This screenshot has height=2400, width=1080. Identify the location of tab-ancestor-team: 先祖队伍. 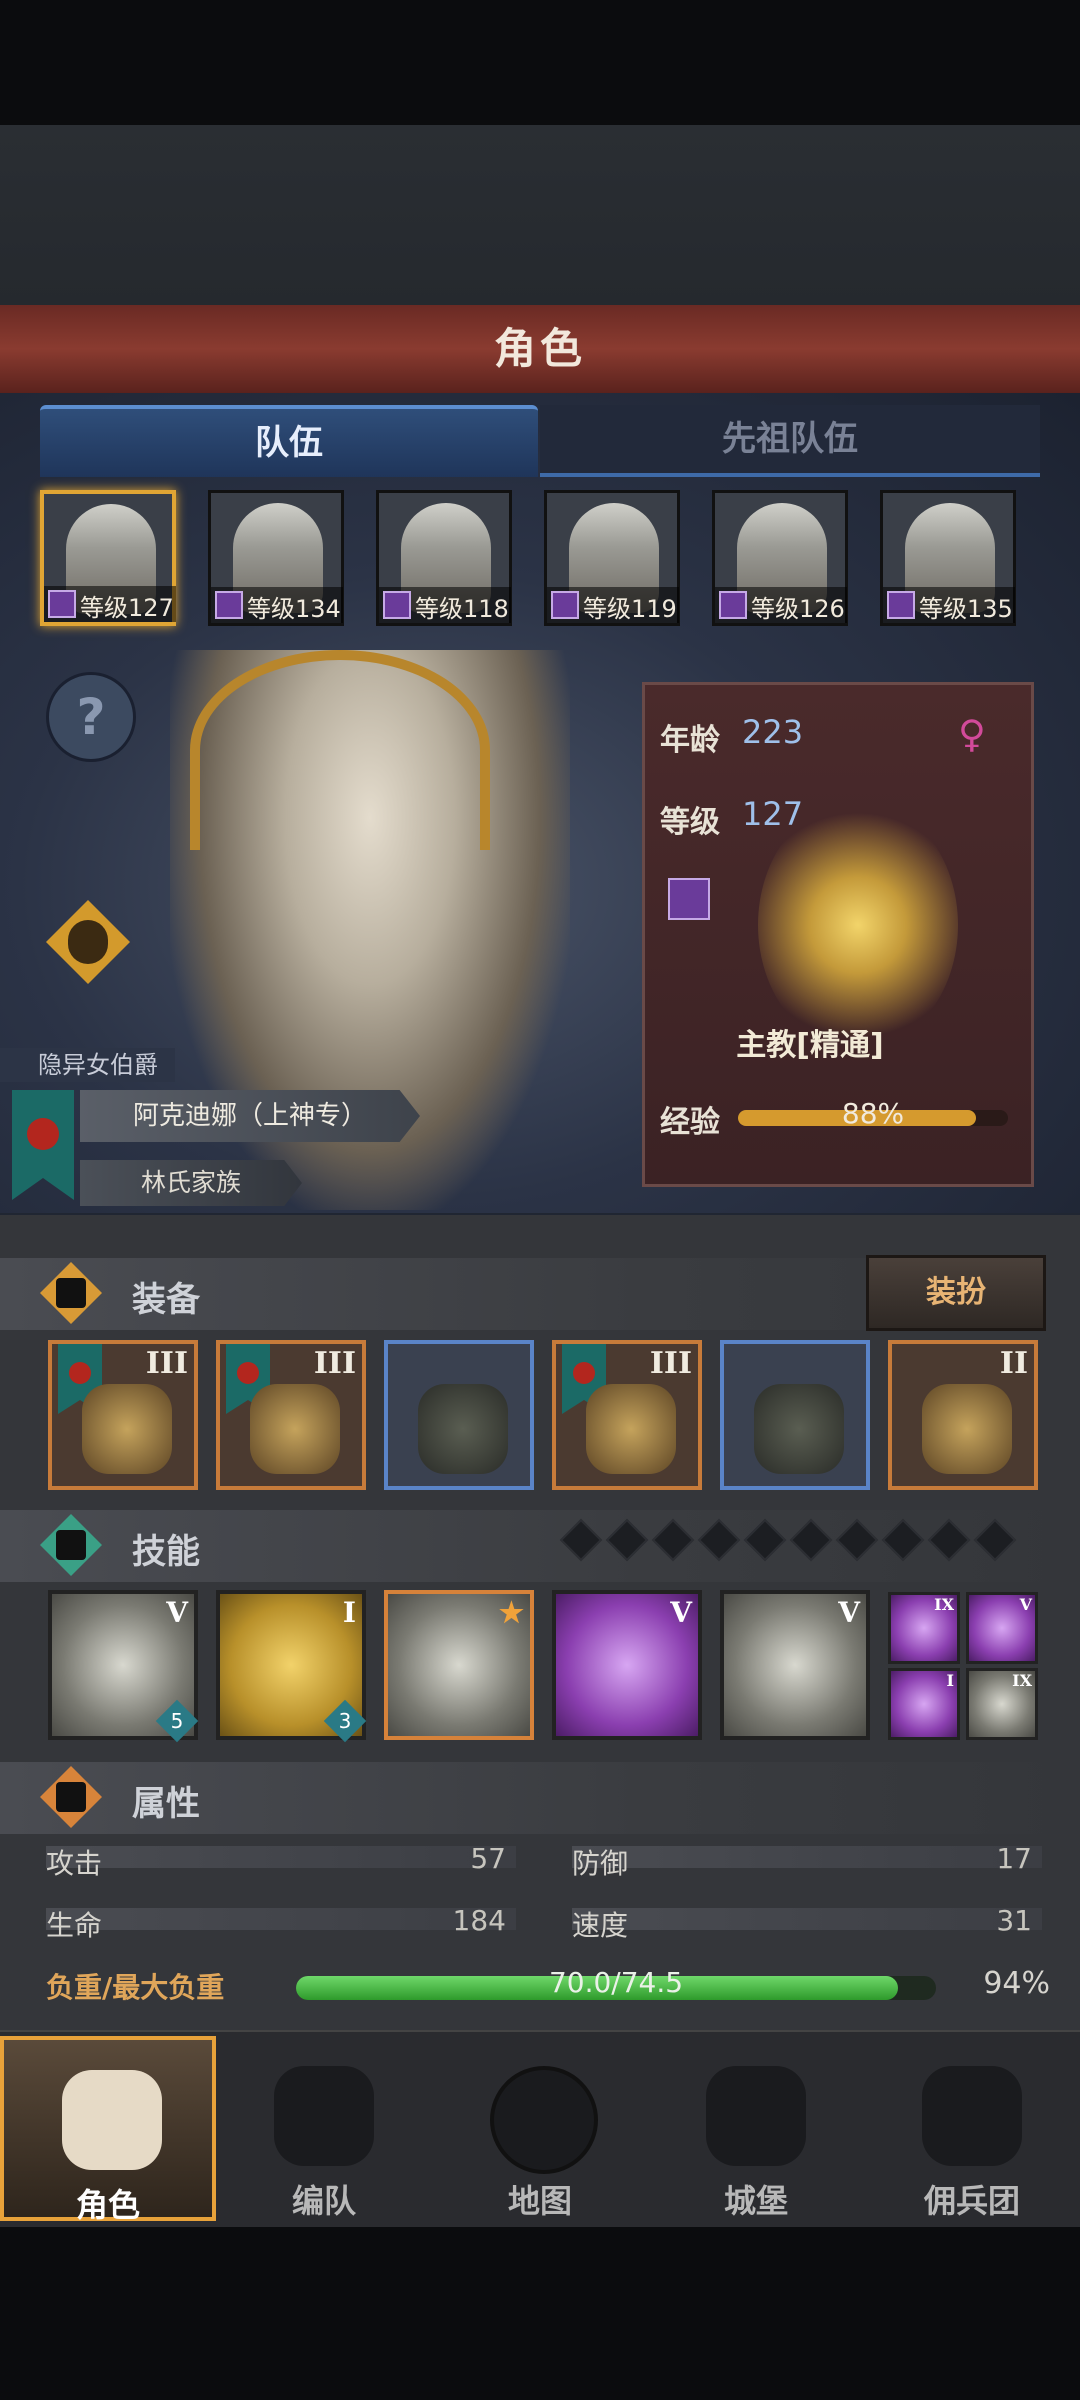
(790, 441).